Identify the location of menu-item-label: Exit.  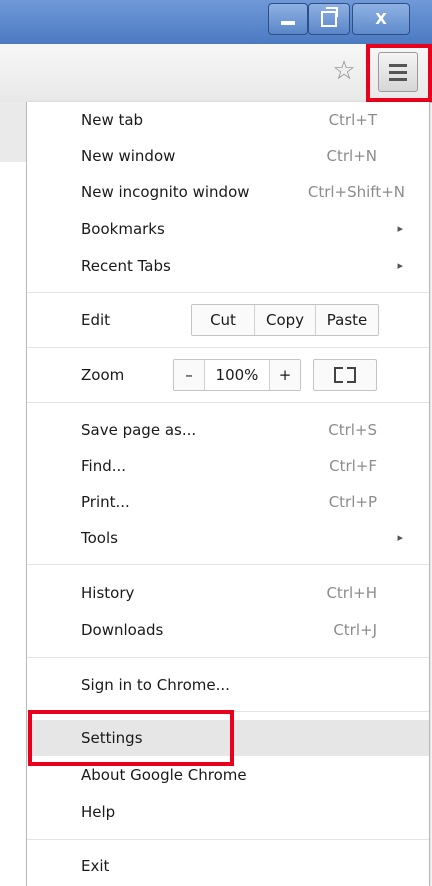
(95, 866).